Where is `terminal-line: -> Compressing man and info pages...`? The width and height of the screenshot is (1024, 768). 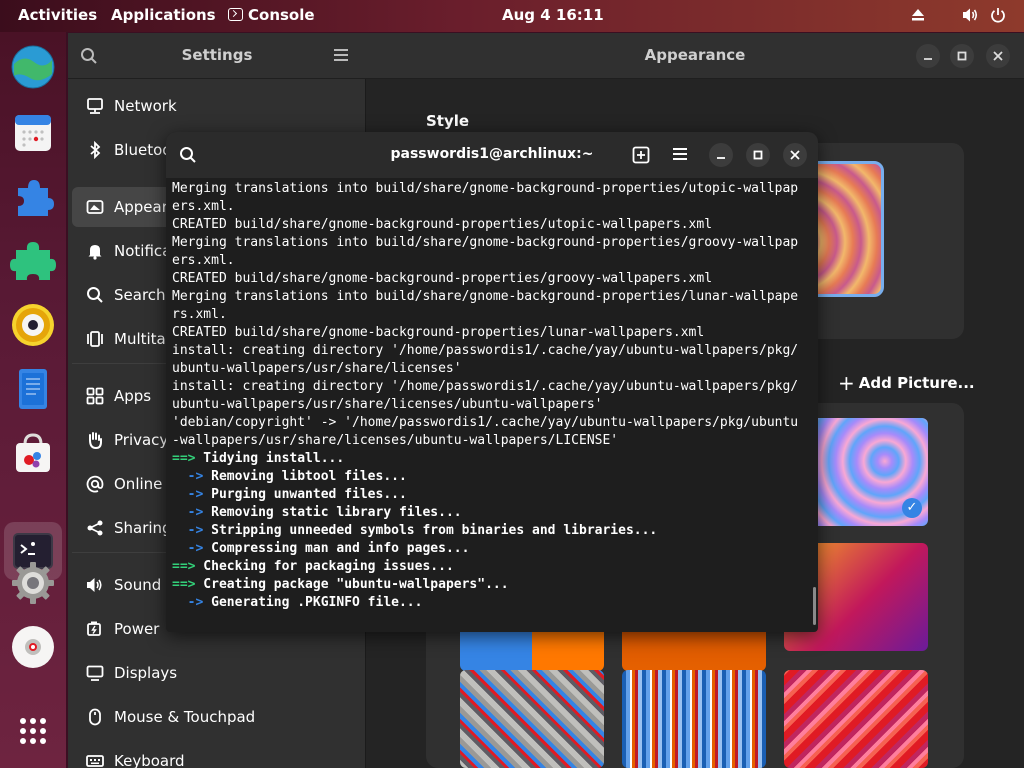
terminal-line: -> Compressing man and info pages... is located at coordinates (493, 549).